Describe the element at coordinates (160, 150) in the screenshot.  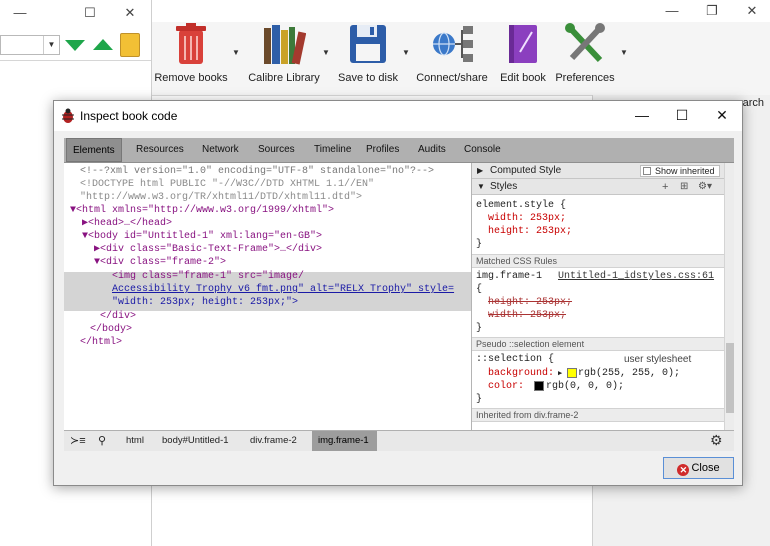
I see `tab-resources: Resources` at that location.